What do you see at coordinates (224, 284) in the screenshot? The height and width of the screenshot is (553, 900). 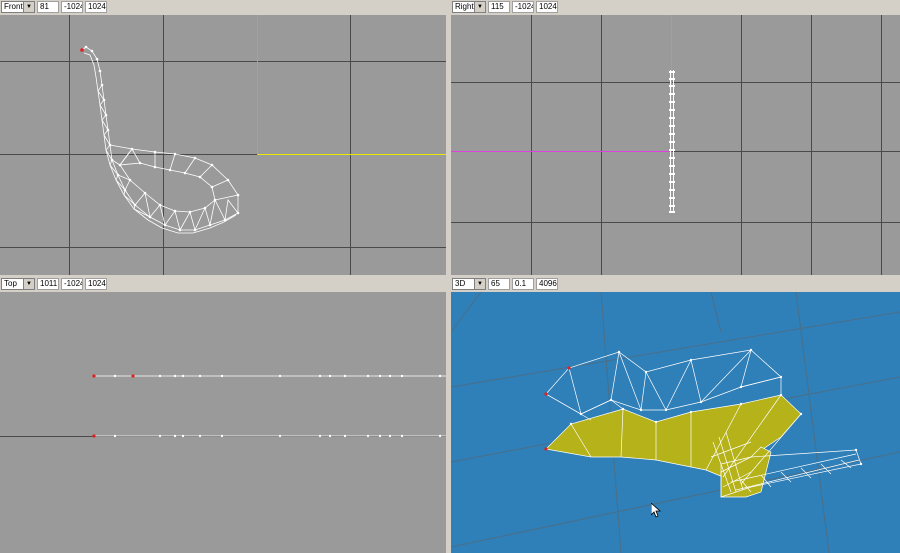 I see `top-toolbar: Top ▼ 1011 -1024 1024` at bounding box center [224, 284].